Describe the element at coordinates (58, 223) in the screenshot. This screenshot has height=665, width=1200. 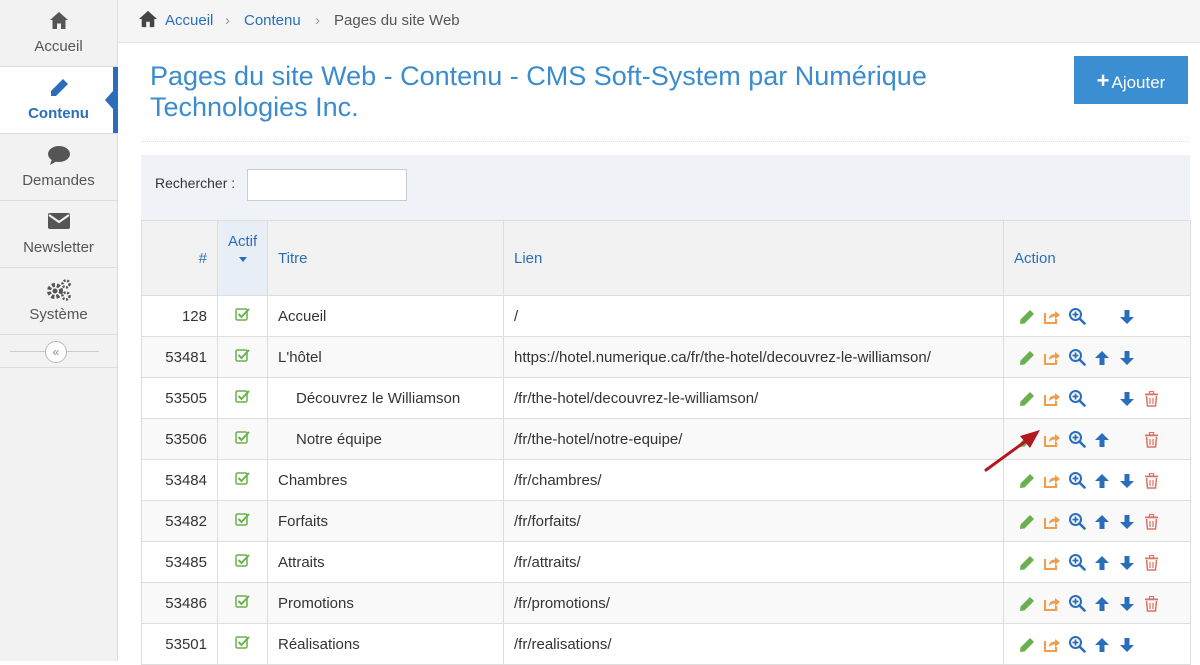
I see `envelope-icon` at that location.